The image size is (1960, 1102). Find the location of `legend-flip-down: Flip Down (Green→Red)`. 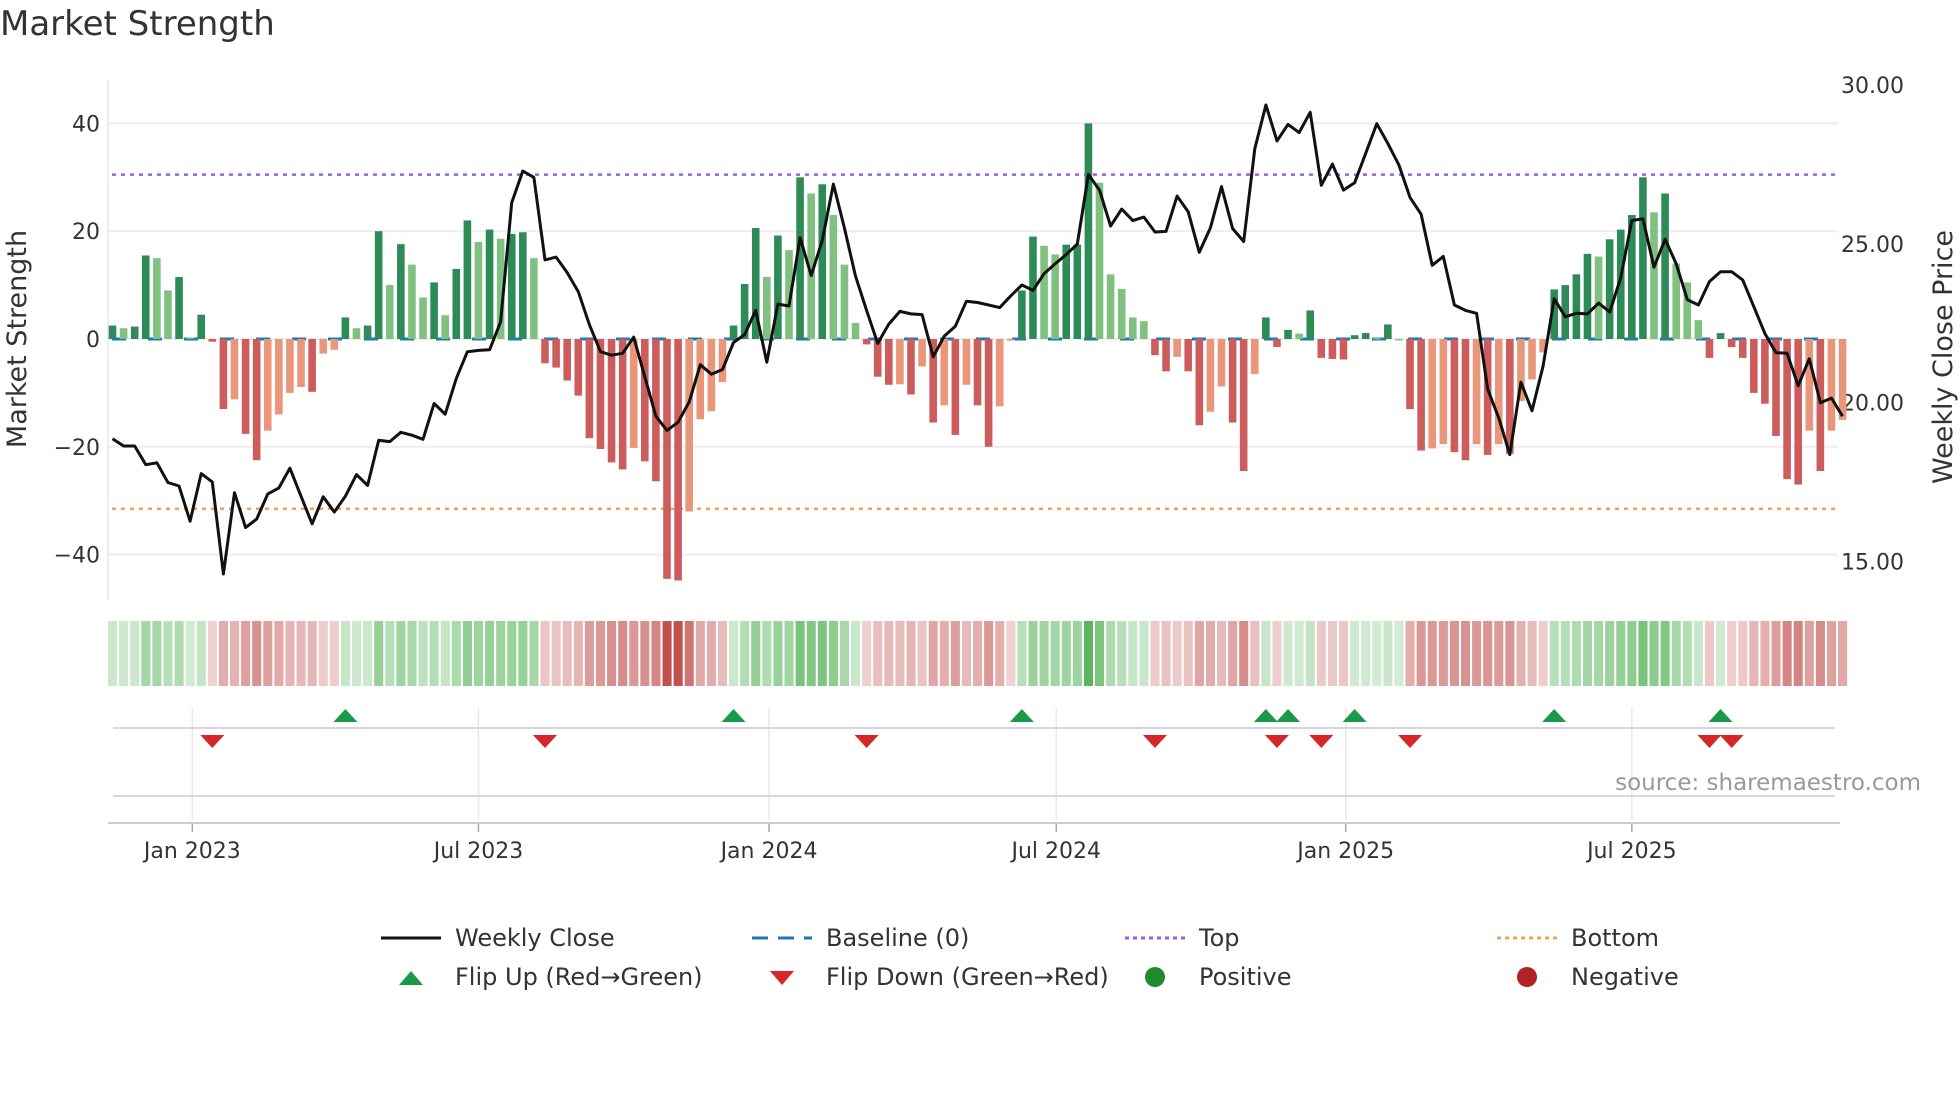

legend-flip-down: Flip Down (Green→Red) is located at coordinates (930, 977).